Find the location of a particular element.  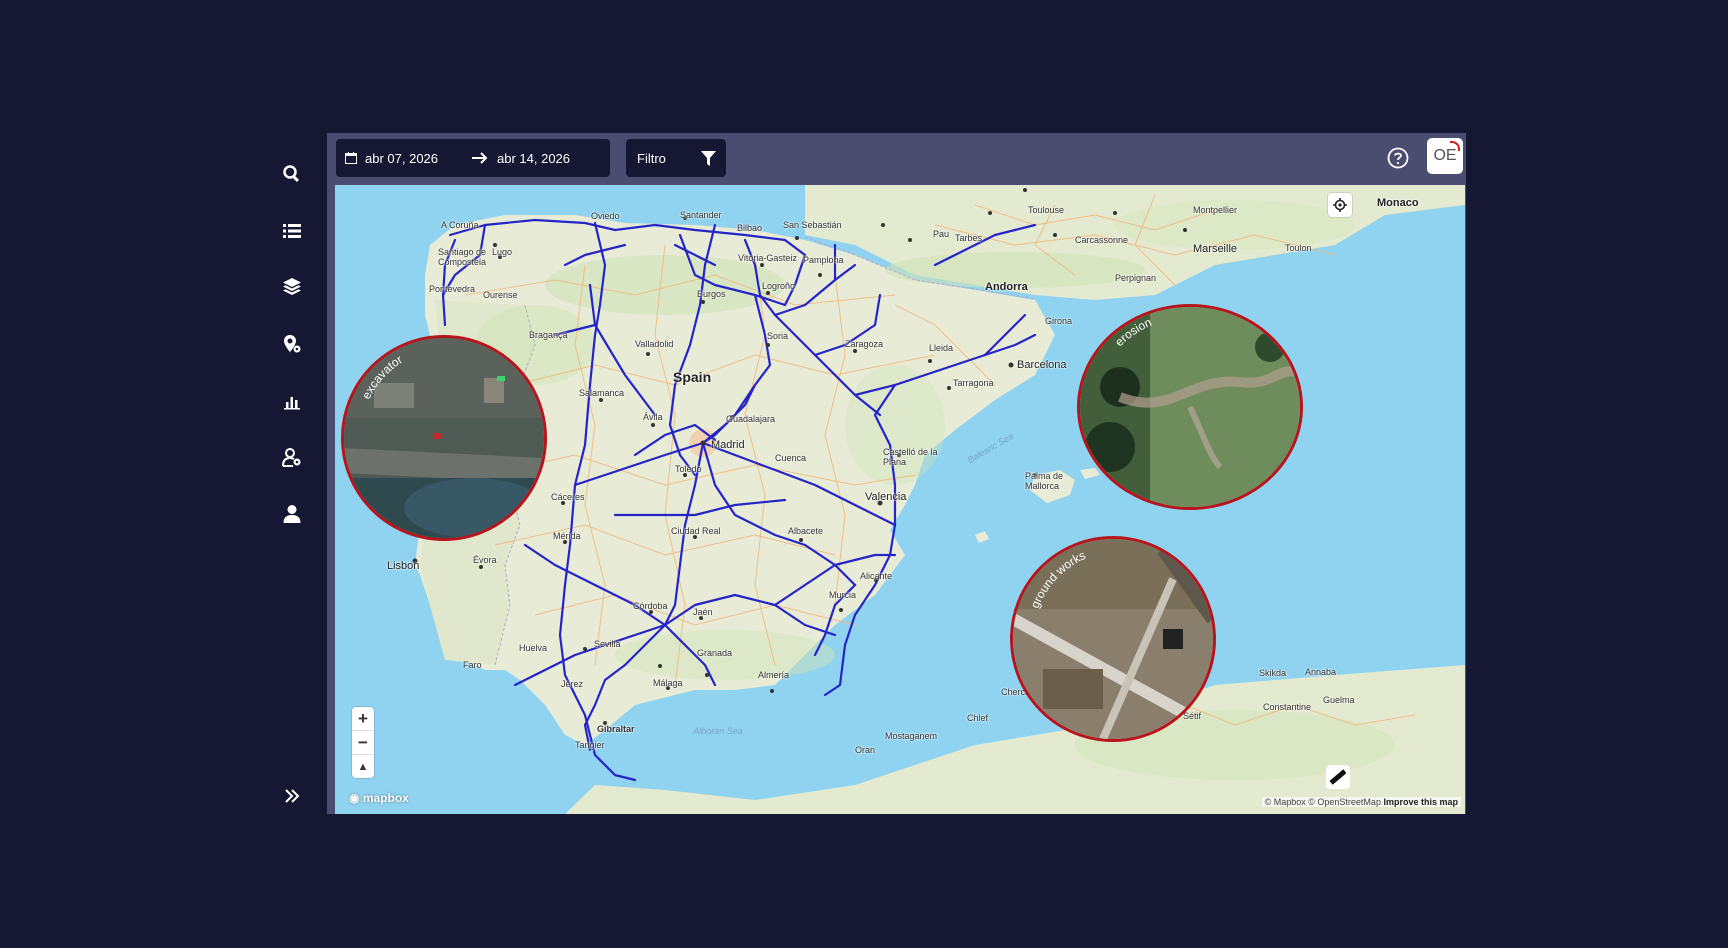

map-label-barcelona: Barcelona is located at coordinates (1042, 365).